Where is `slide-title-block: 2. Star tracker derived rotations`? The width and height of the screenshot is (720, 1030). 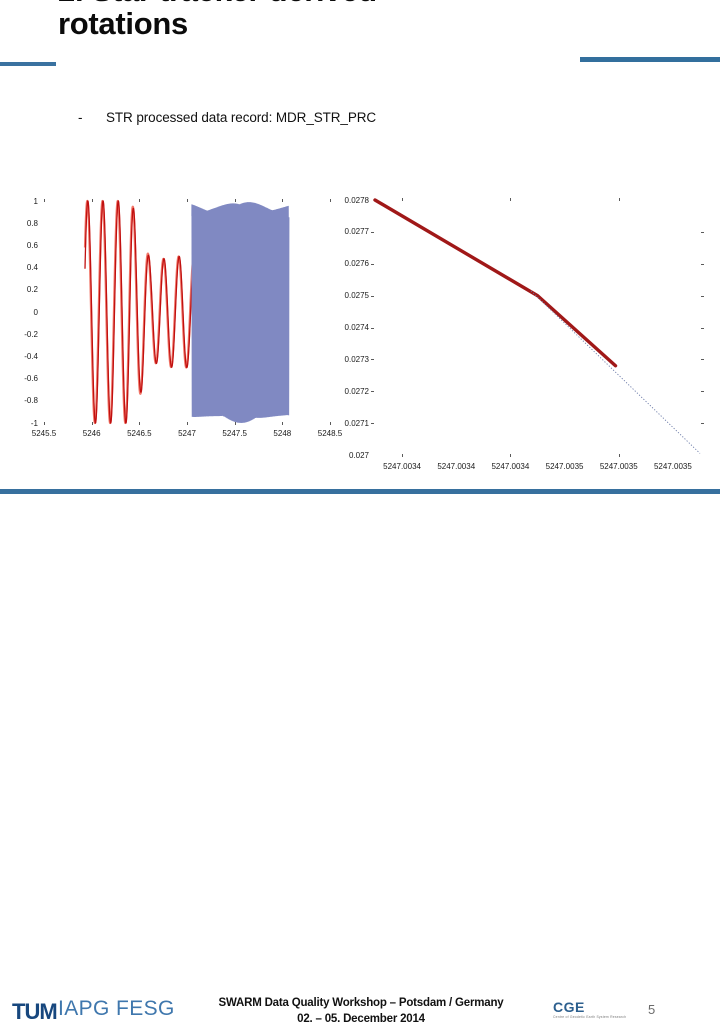
slide-title-block: 2. Star tracker derived rotations is located at coordinates (360, 32).